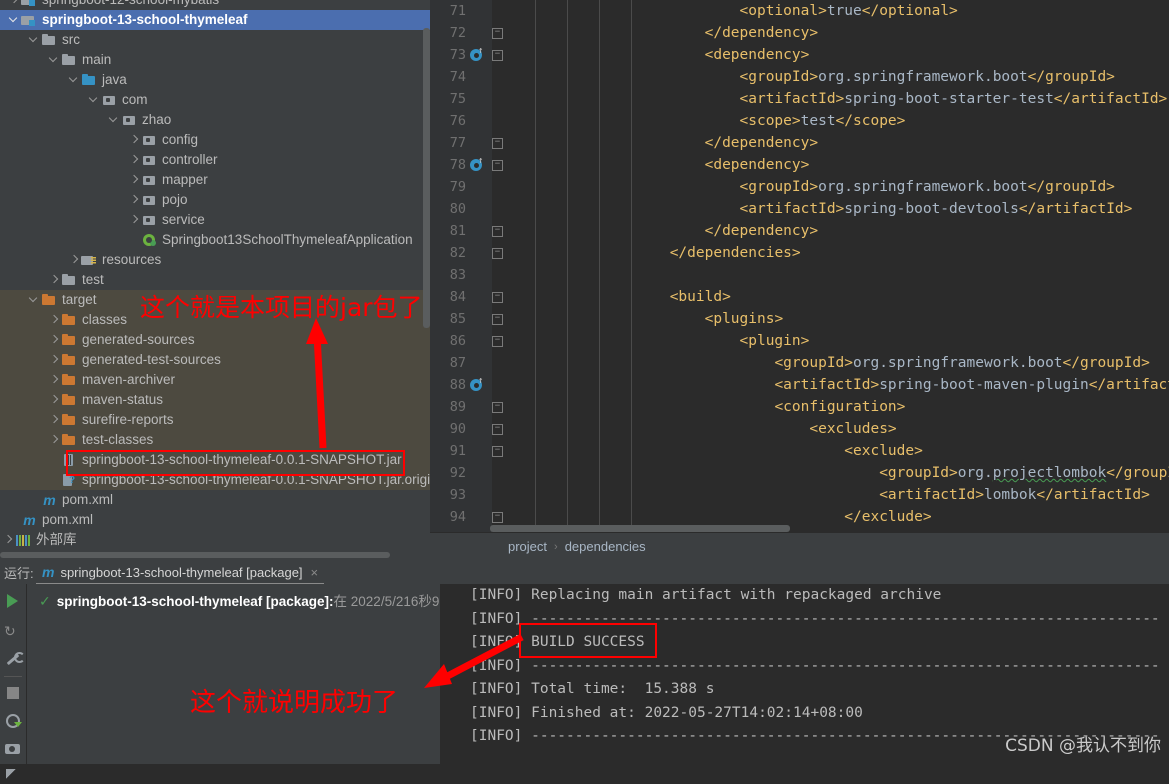  What do you see at coordinates (215, 340) in the screenshot?
I see `tree-row-generated-sources: generated-sources` at bounding box center [215, 340].